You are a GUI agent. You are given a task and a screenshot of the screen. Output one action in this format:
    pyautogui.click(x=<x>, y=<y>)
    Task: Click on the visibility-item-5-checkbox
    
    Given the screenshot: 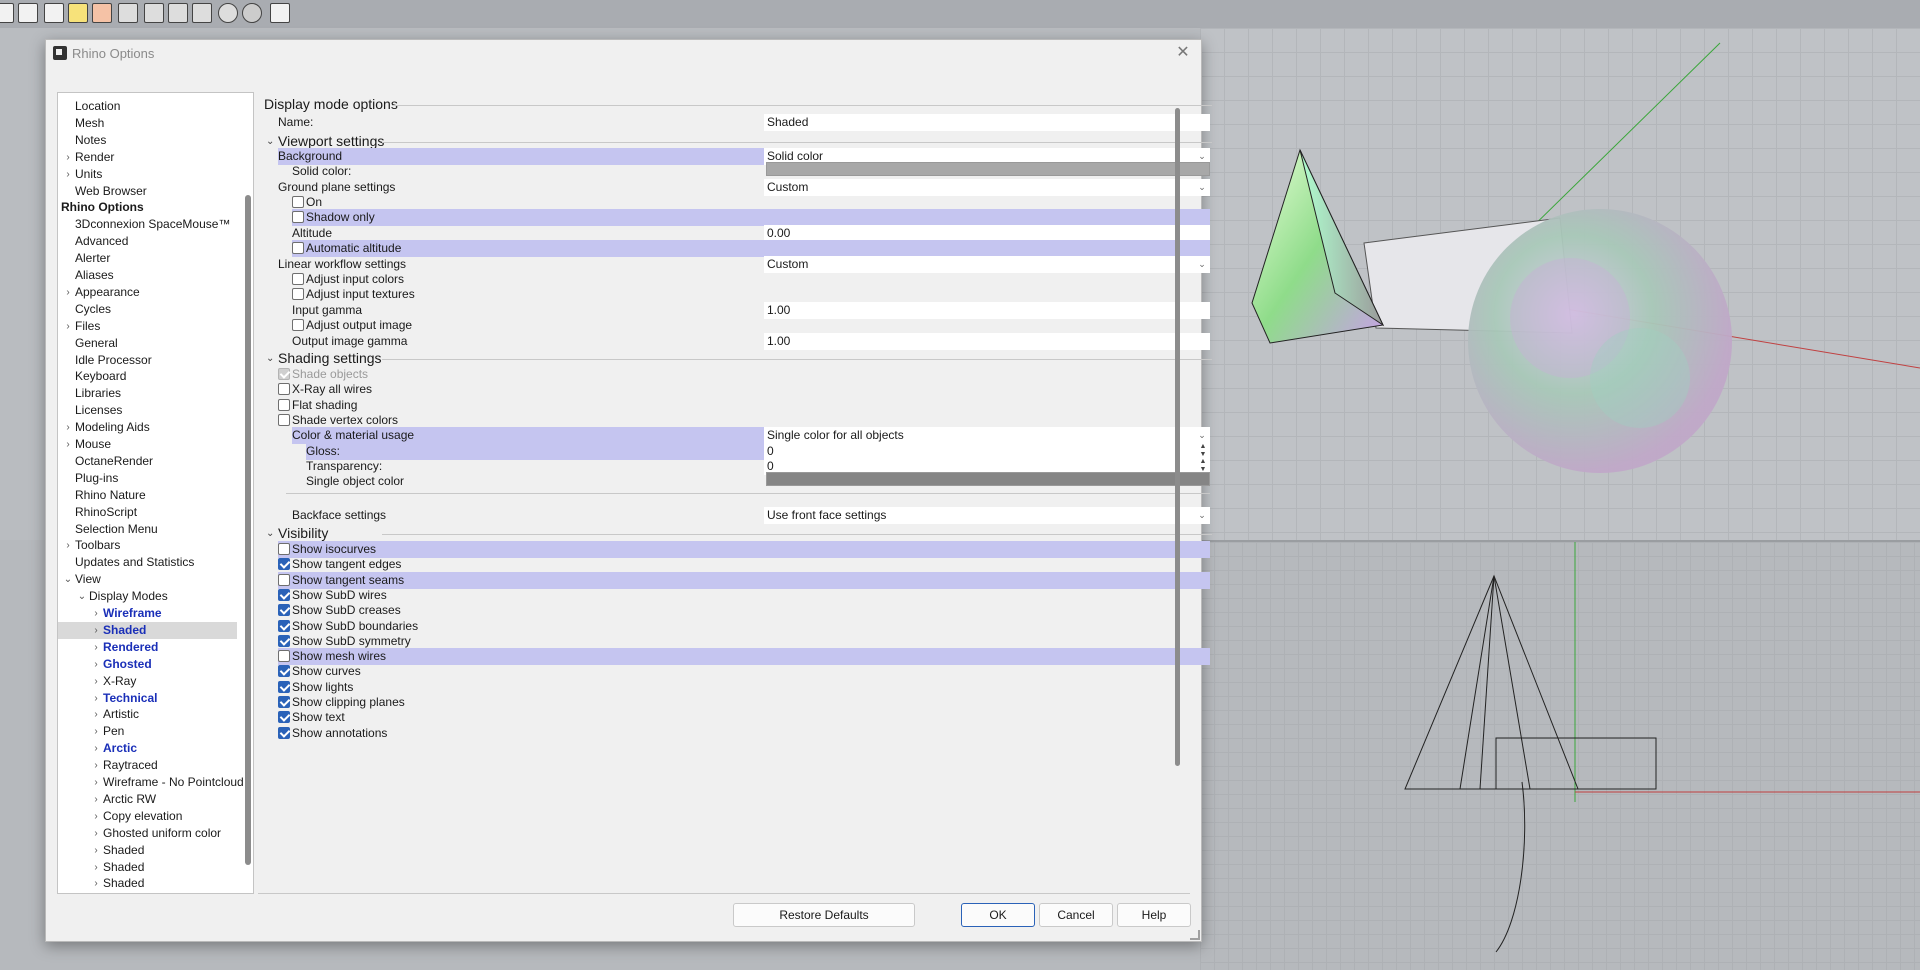 What is the action you would take?
    pyautogui.click(x=284, y=625)
    